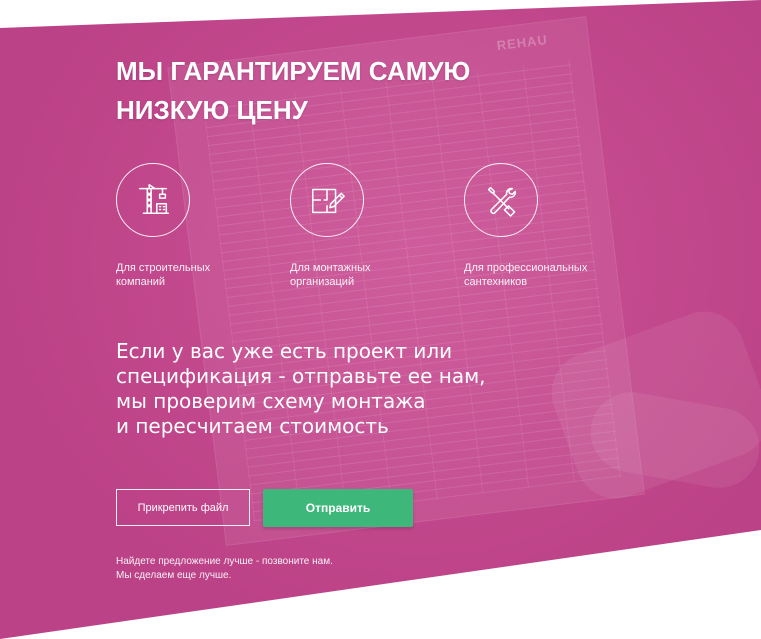  Describe the element at coordinates (163, 275) in the screenshot. I see `feature-label: Для строительных компаний` at that location.